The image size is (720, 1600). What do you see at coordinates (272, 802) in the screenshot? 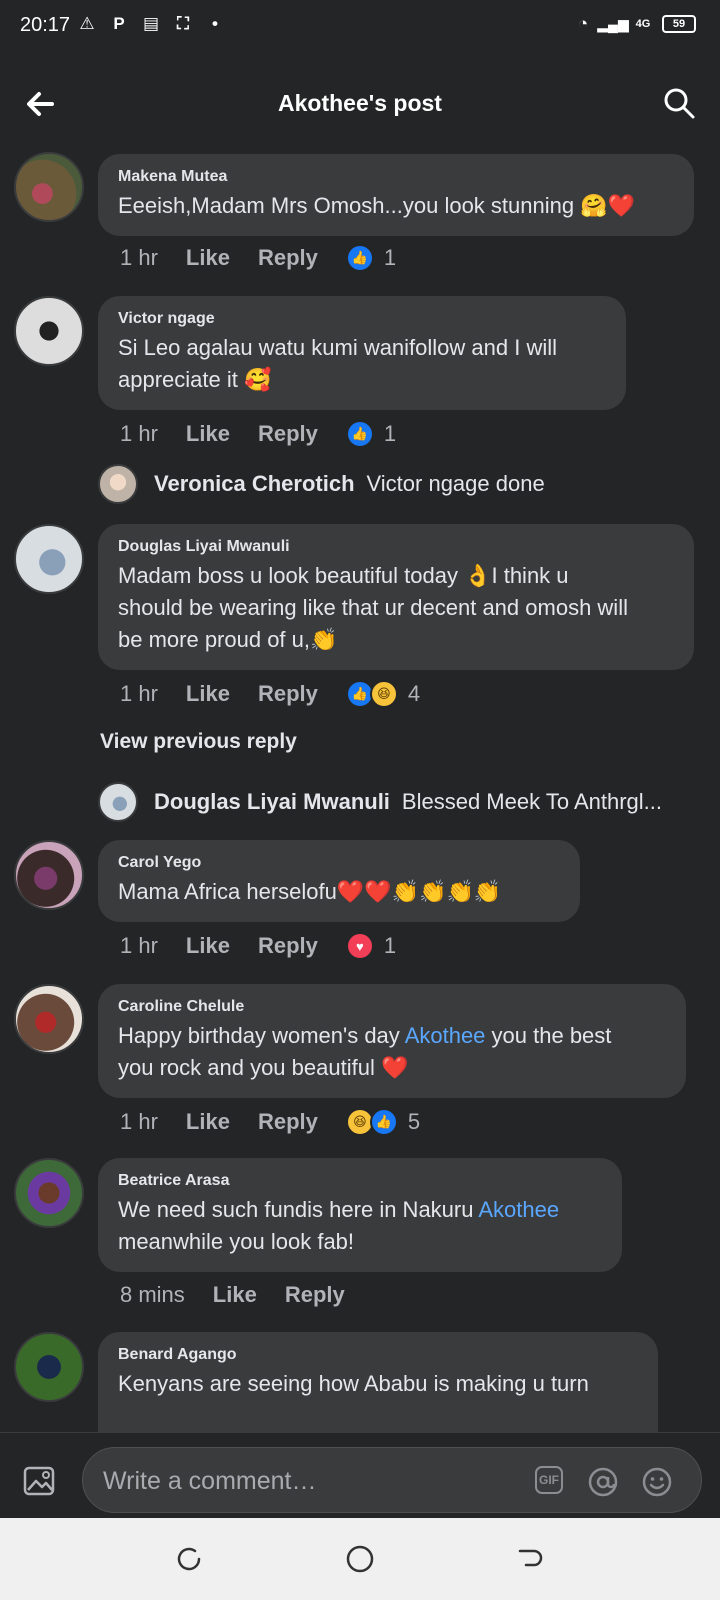
I see `reply-author: Douglas Liyai Mwanuli` at bounding box center [272, 802].